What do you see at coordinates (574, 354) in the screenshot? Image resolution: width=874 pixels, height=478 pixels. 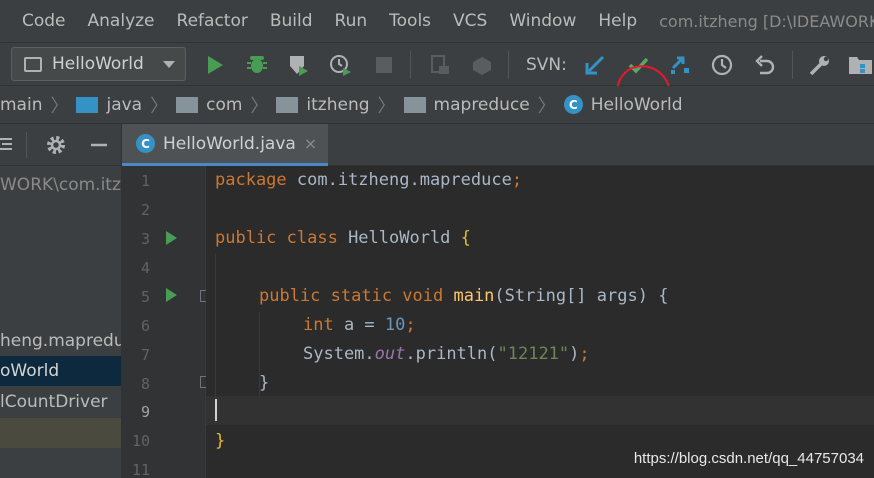 I see `paren: )` at bounding box center [574, 354].